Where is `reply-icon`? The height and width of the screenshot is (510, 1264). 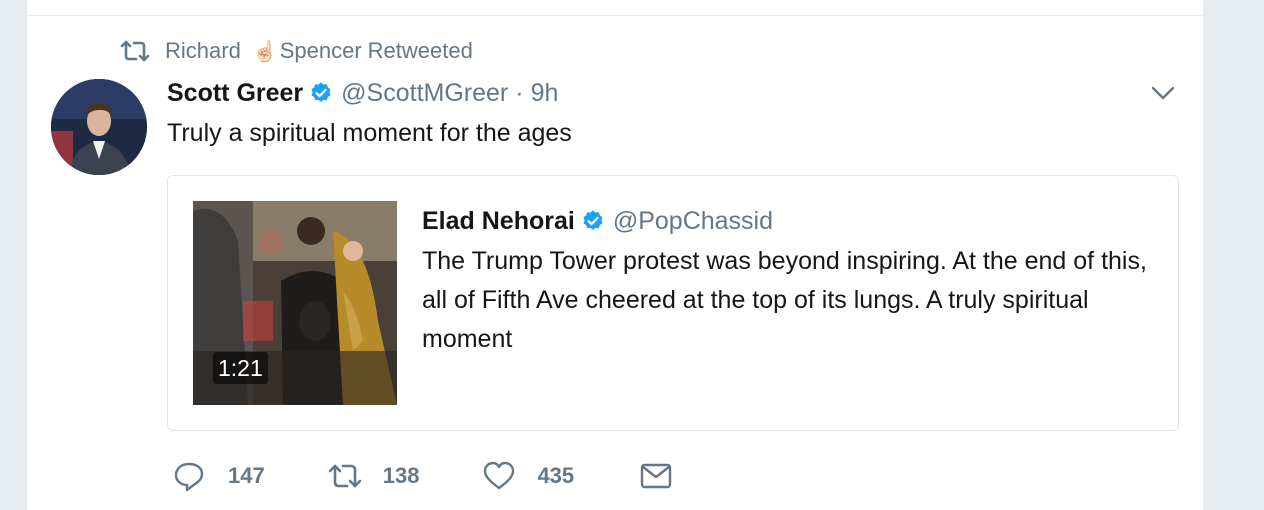
reply-icon is located at coordinates (189, 476).